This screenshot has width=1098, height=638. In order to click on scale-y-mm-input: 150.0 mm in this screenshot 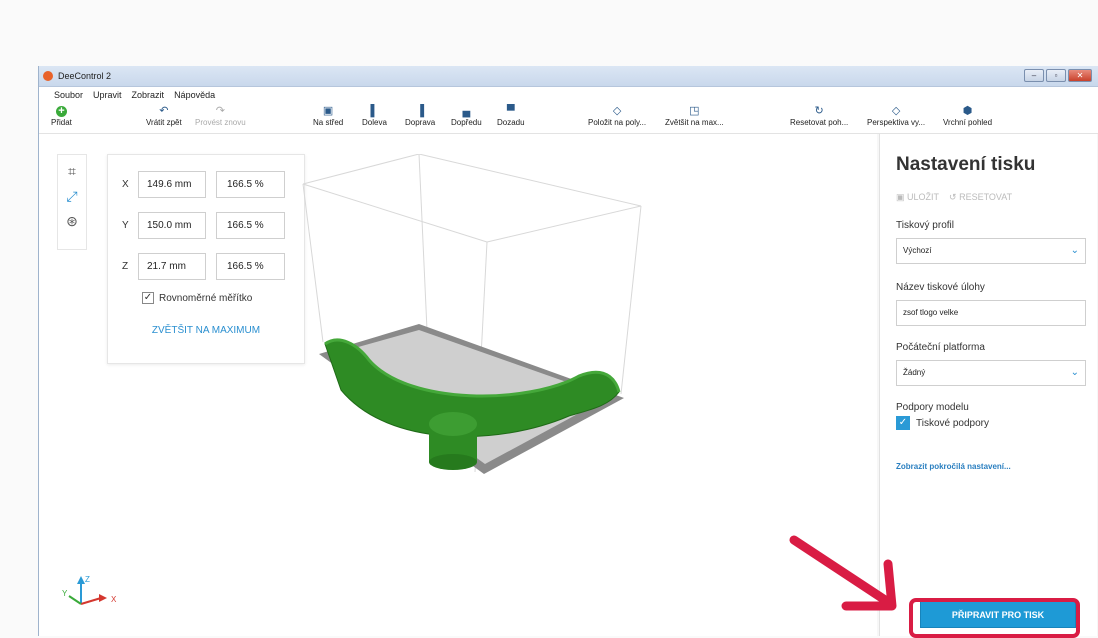, I will do `click(172, 225)`.